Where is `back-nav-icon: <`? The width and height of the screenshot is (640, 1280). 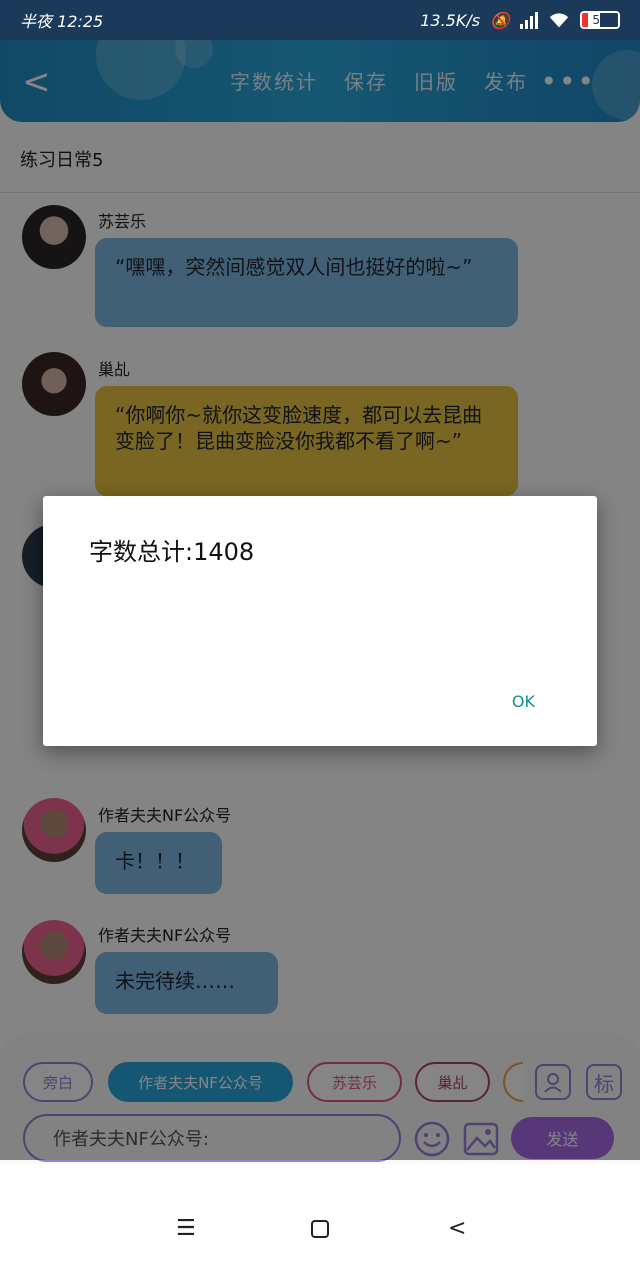 back-nav-icon: < is located at coordinates (457, 1228).